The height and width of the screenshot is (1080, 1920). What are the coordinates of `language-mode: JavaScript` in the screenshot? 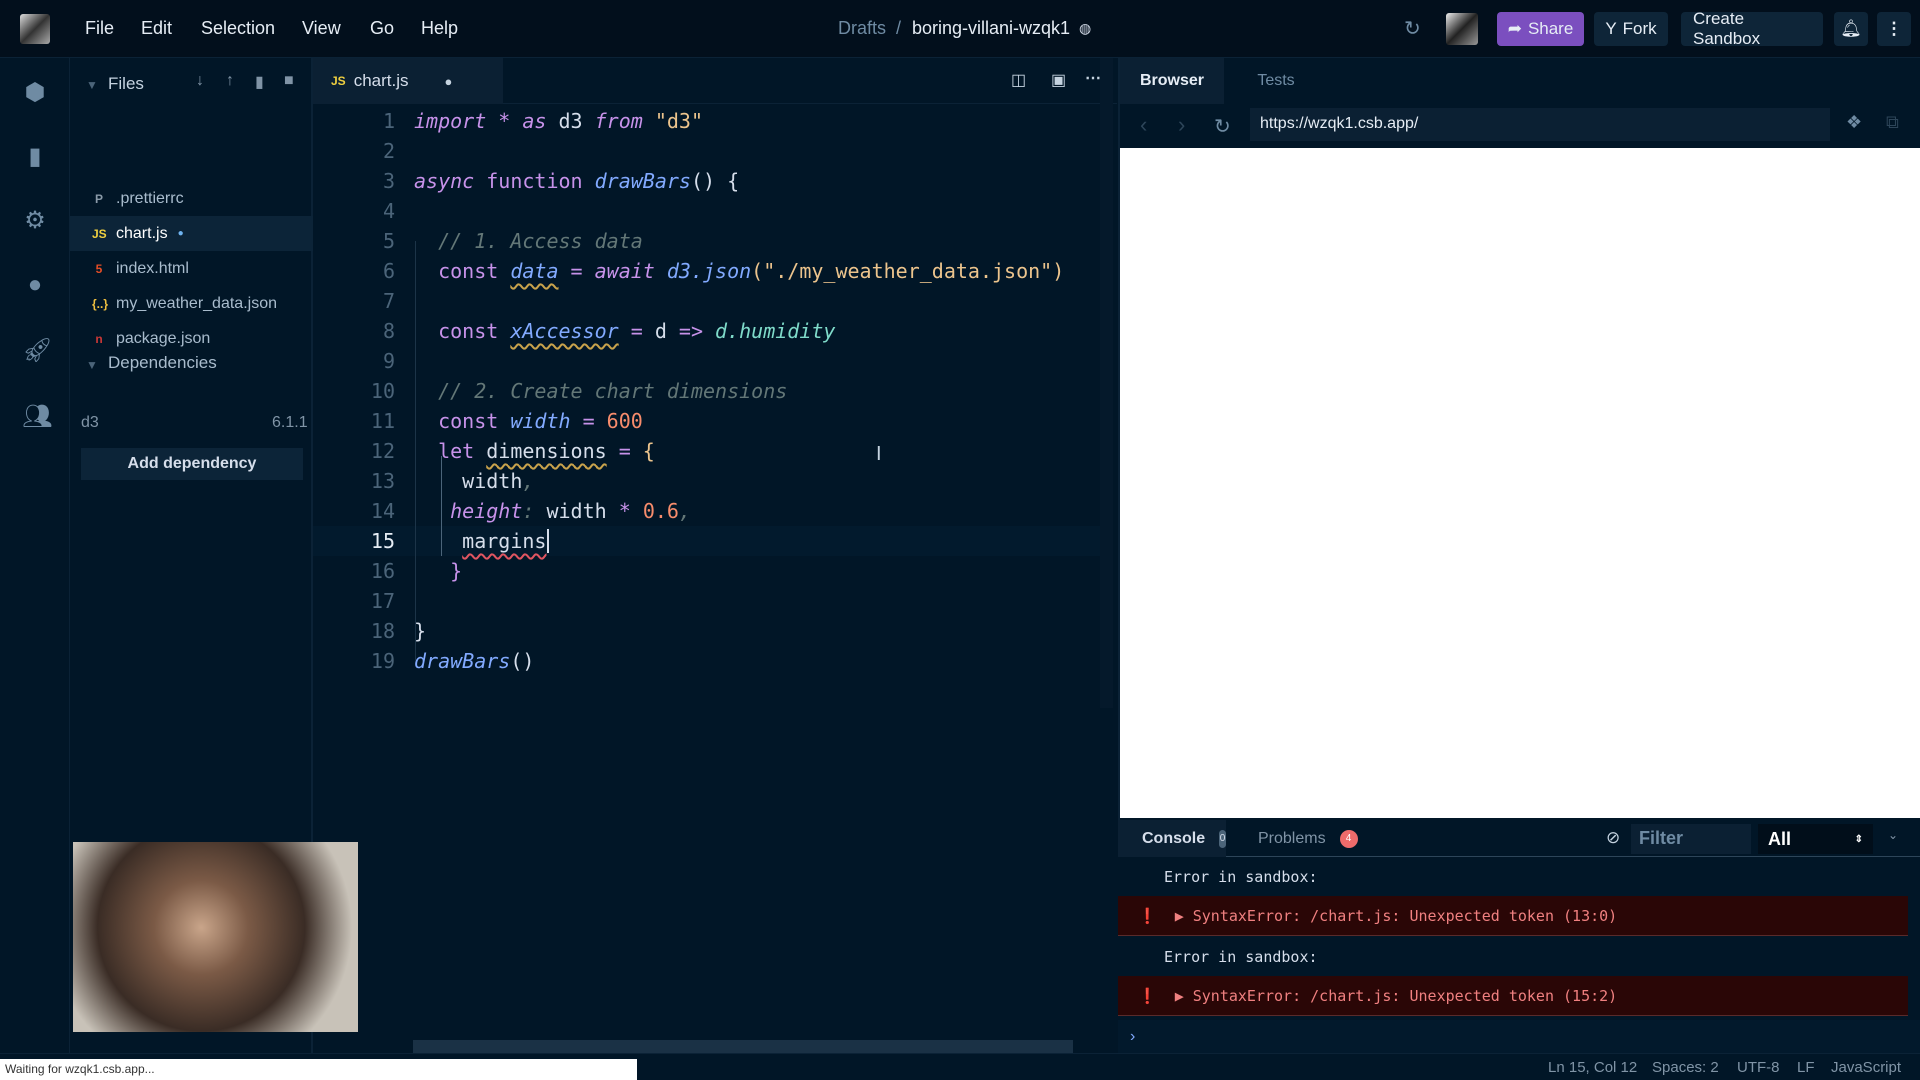 It's located at (1866, 1067).